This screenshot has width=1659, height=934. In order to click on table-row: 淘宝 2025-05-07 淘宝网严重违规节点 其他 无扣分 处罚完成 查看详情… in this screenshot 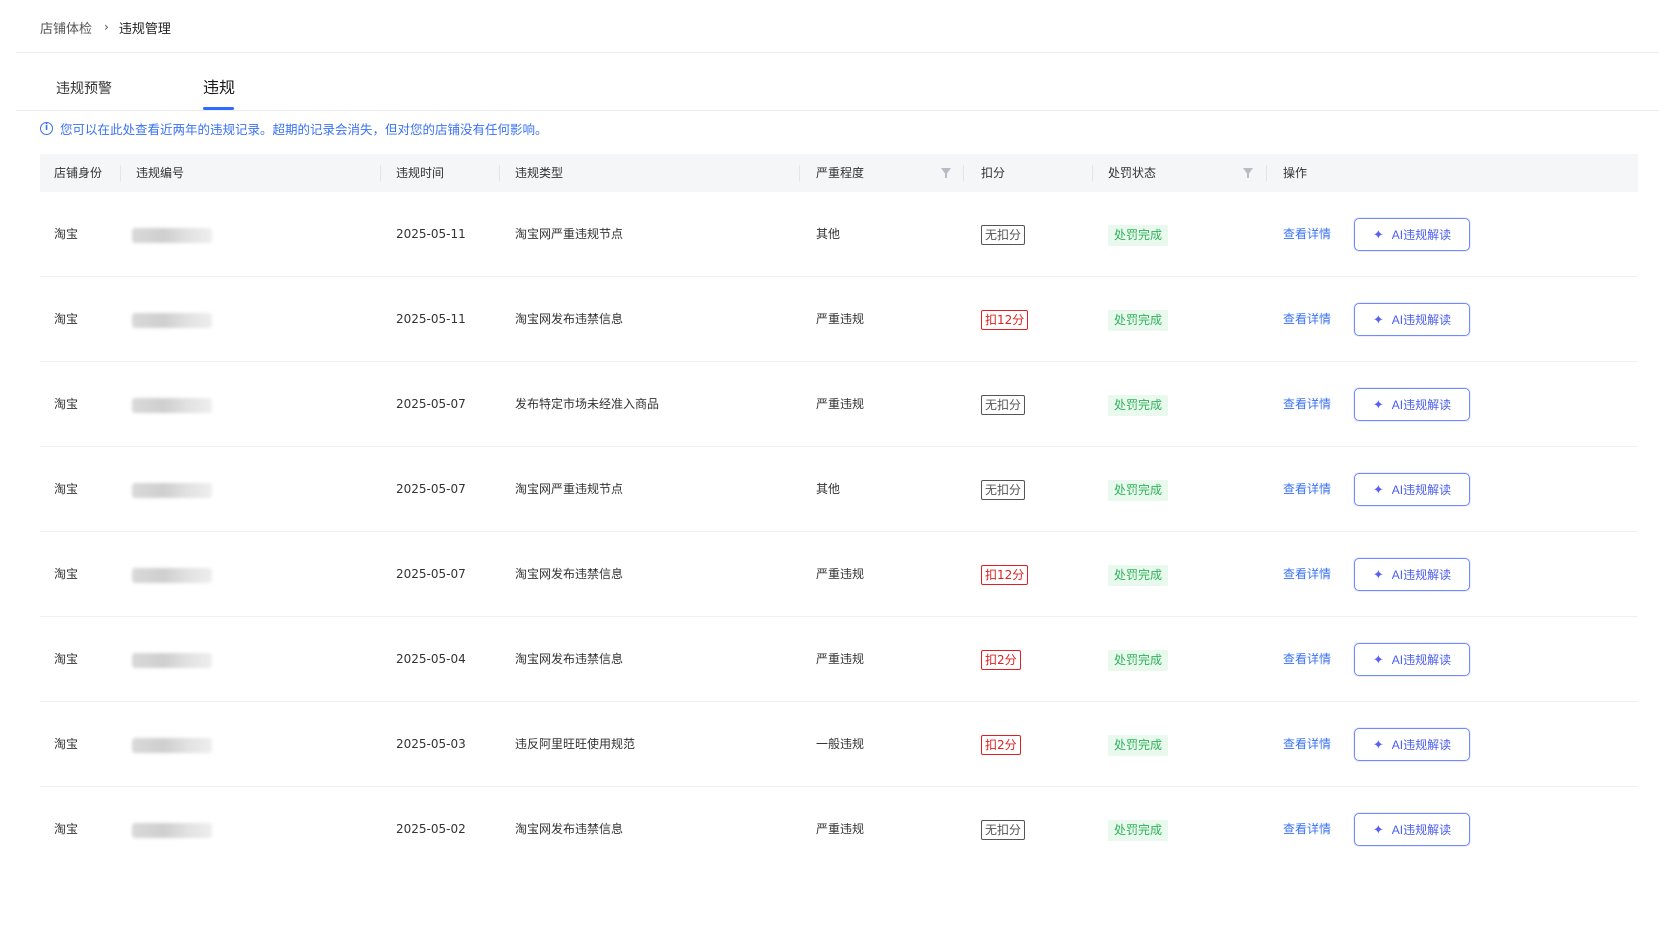, I will do `click(839, 489)`.